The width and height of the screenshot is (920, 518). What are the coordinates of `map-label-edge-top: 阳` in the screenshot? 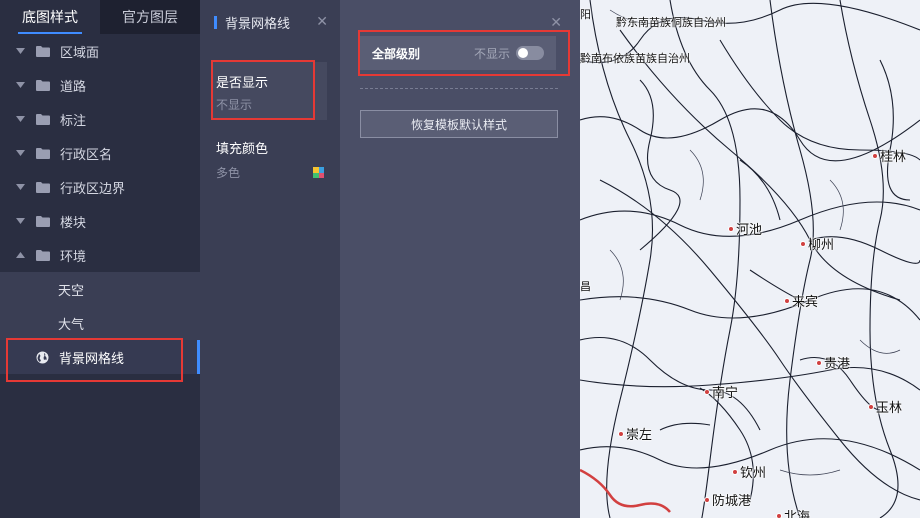 It's located at (585, 15).